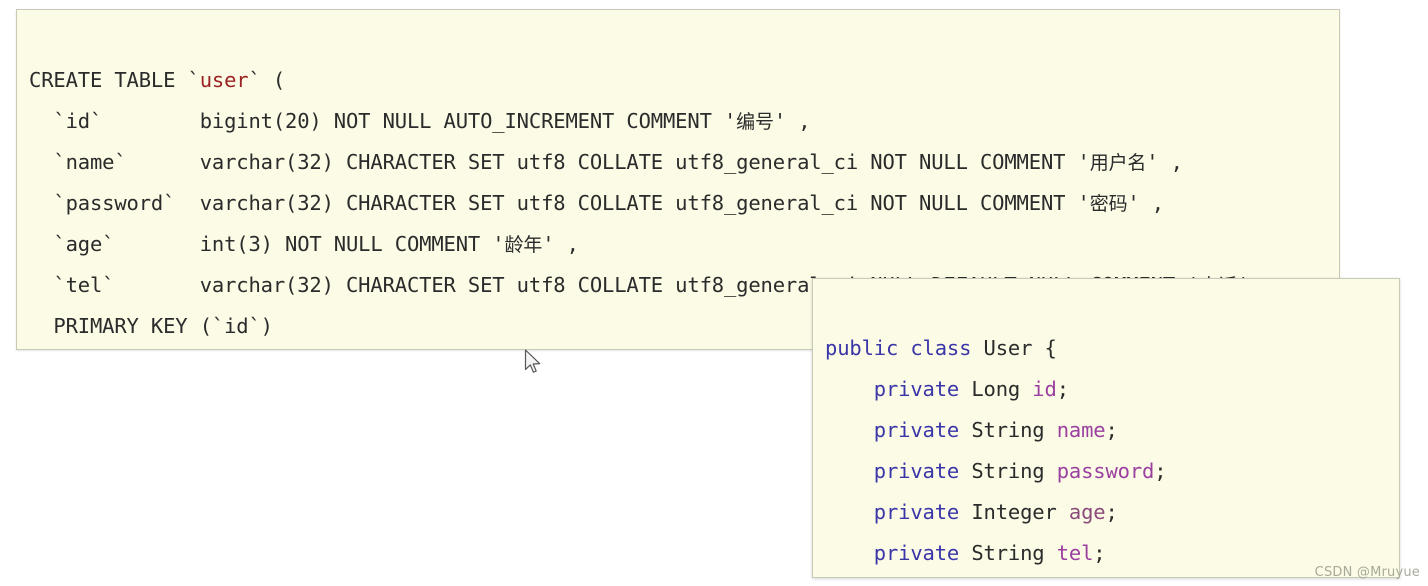 This screenshot has height=586, width=1428. What do you see at coordinates (684, 80) in the screenshot?
I see `code-line: CREATE TABLE `user` (` at bounding box center [684, 80].